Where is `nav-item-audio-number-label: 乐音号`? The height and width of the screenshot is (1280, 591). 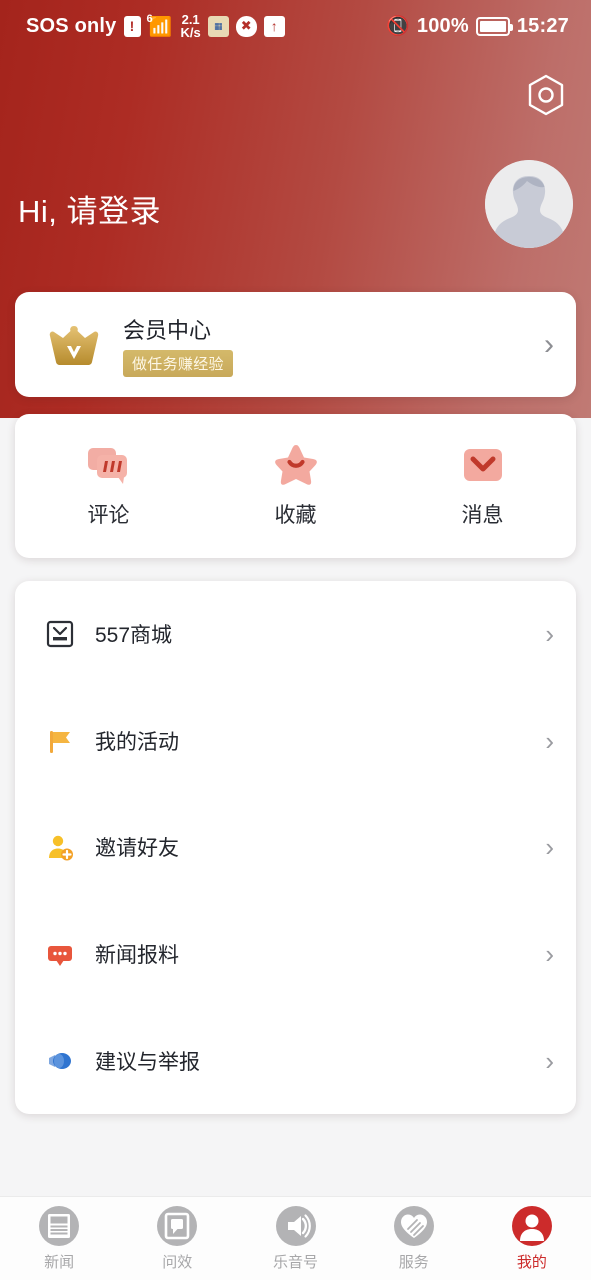 nav-item-audio-number-label: 乐音号 is located at coordinates (296, 1262).